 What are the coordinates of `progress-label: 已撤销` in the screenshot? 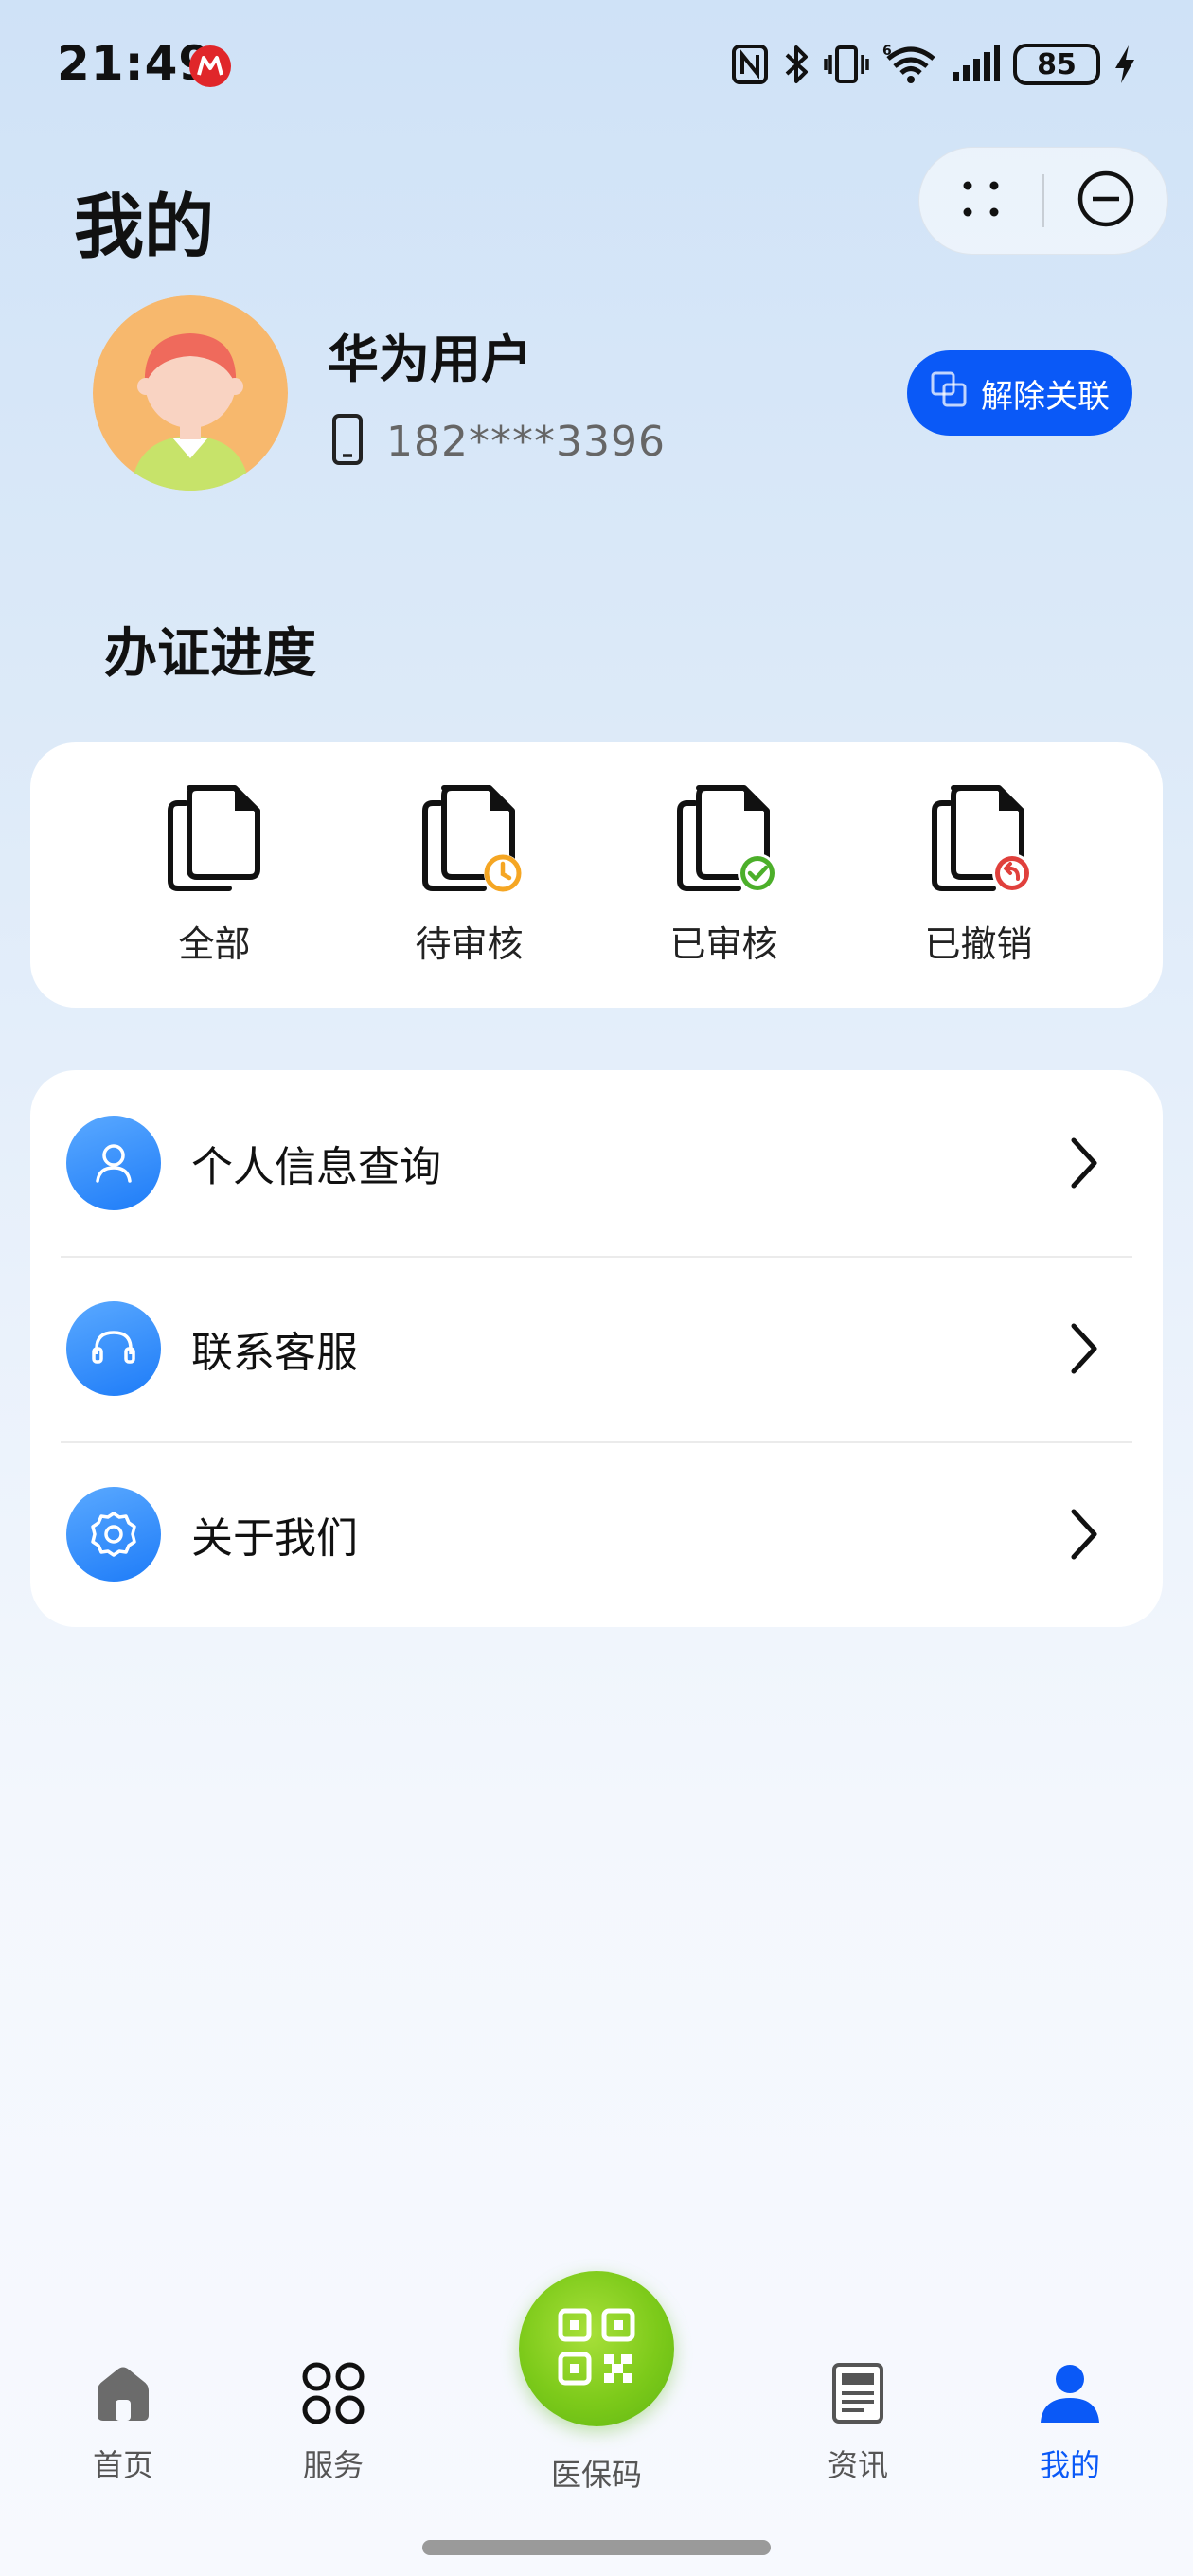 It's located at (978, 944).